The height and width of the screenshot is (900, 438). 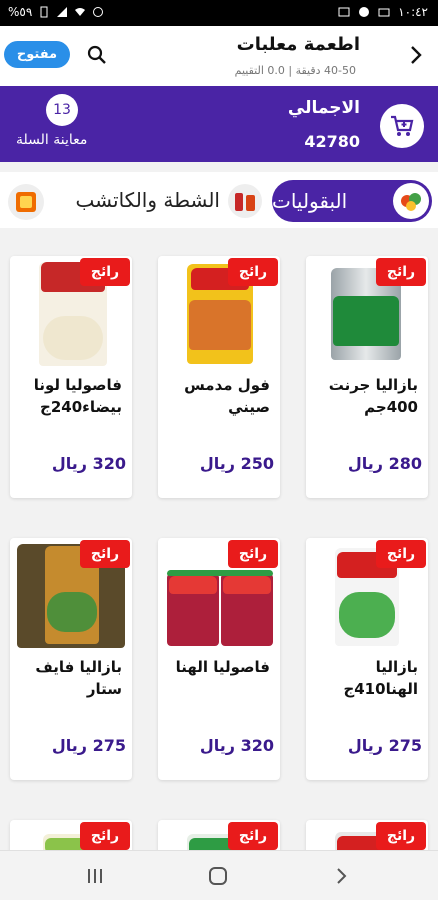 I want to click on battery-icon, so click(x=44, y=12).